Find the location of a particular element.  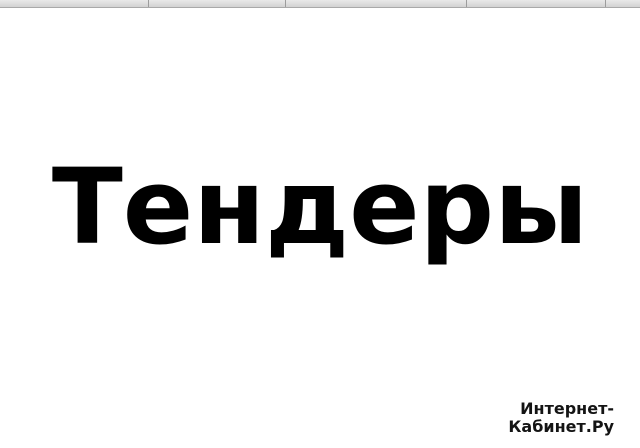

watermark-line-2: Кабинет.Ру is located at coordinates (561, 426).